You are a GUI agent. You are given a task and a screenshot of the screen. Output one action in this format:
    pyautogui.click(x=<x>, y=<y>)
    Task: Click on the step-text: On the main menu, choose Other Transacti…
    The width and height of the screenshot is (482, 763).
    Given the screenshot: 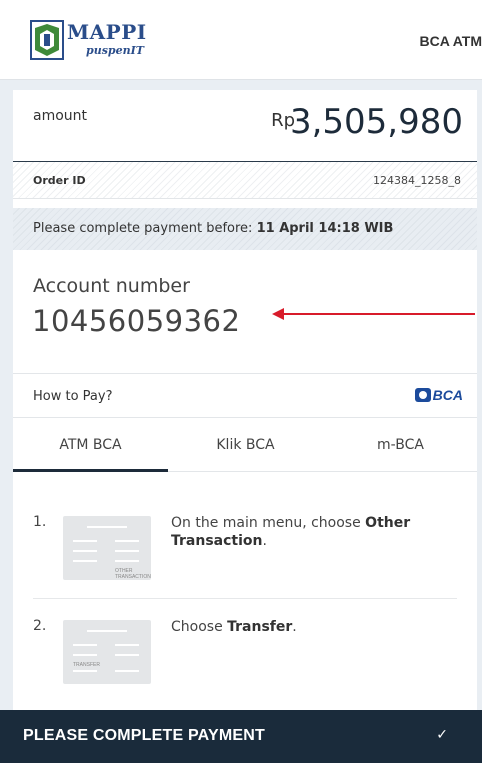 What is the action you would take?
    pyautogui.click(x=291, y=532)
    